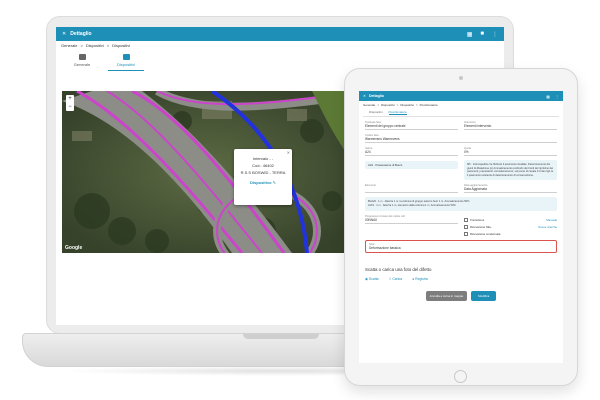 The width and height of the screenshot is (600, 400). Describe the element at coordinates (74, 248) in the screenshot. I see `map-attribution: Google` at that location.